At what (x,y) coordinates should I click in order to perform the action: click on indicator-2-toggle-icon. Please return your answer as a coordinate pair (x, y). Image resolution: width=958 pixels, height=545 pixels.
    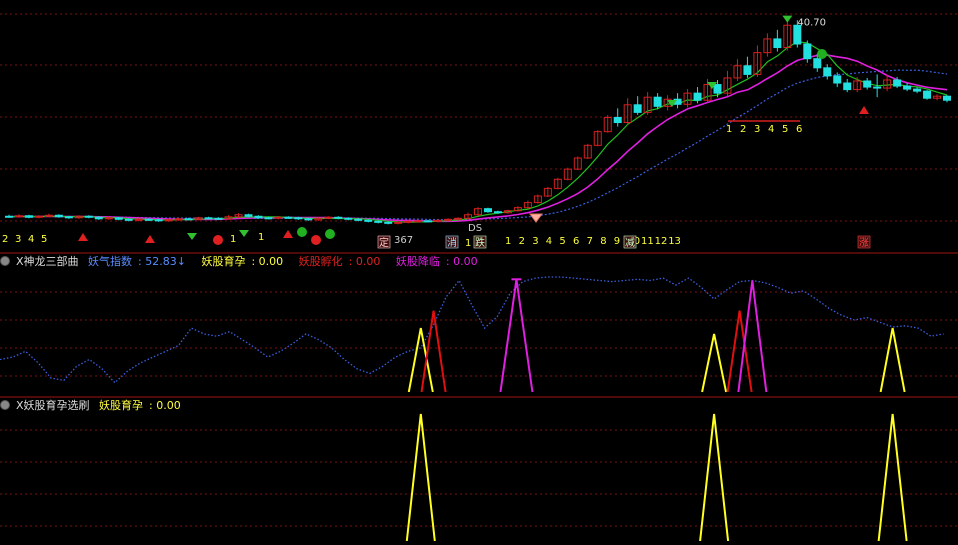
    Looking at the image, I should click on (5, 405).